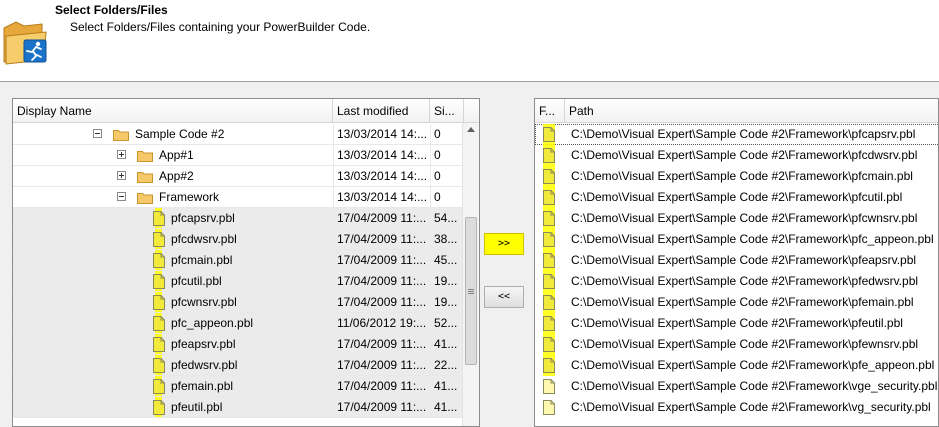 This screenshot has height=427, width=939. What do you see at coordinates (173, 344) in the screenshot?
I see `tree-name-cell: pfeapsrv.pbl` at bounding box center [173, 344].